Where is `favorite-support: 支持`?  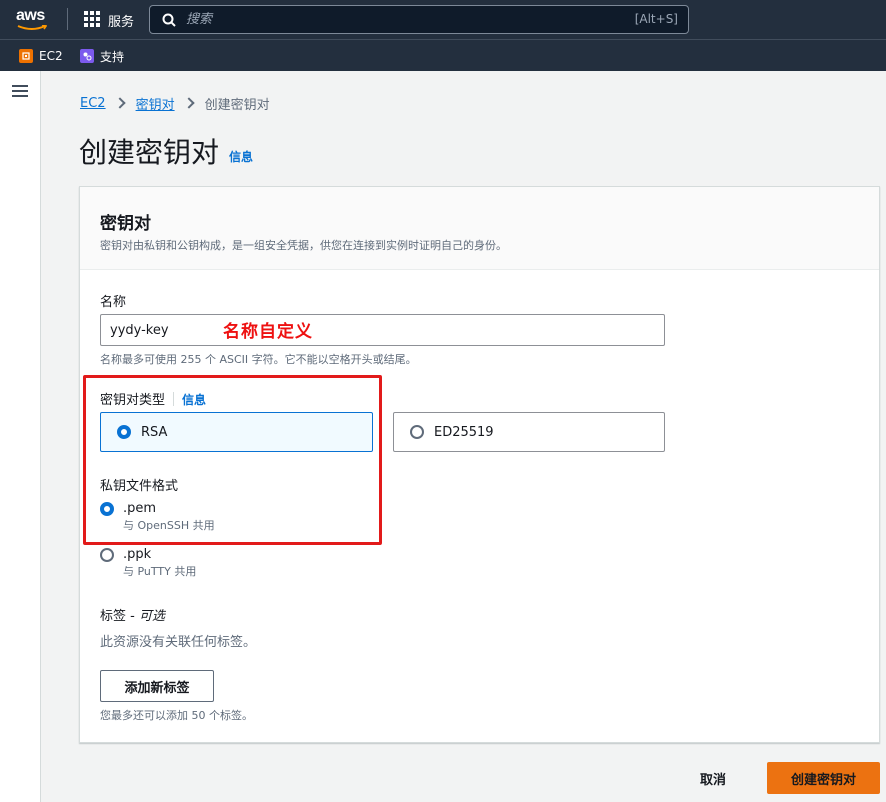
favorite-support: 支持 is located at coordinates (102, 56).